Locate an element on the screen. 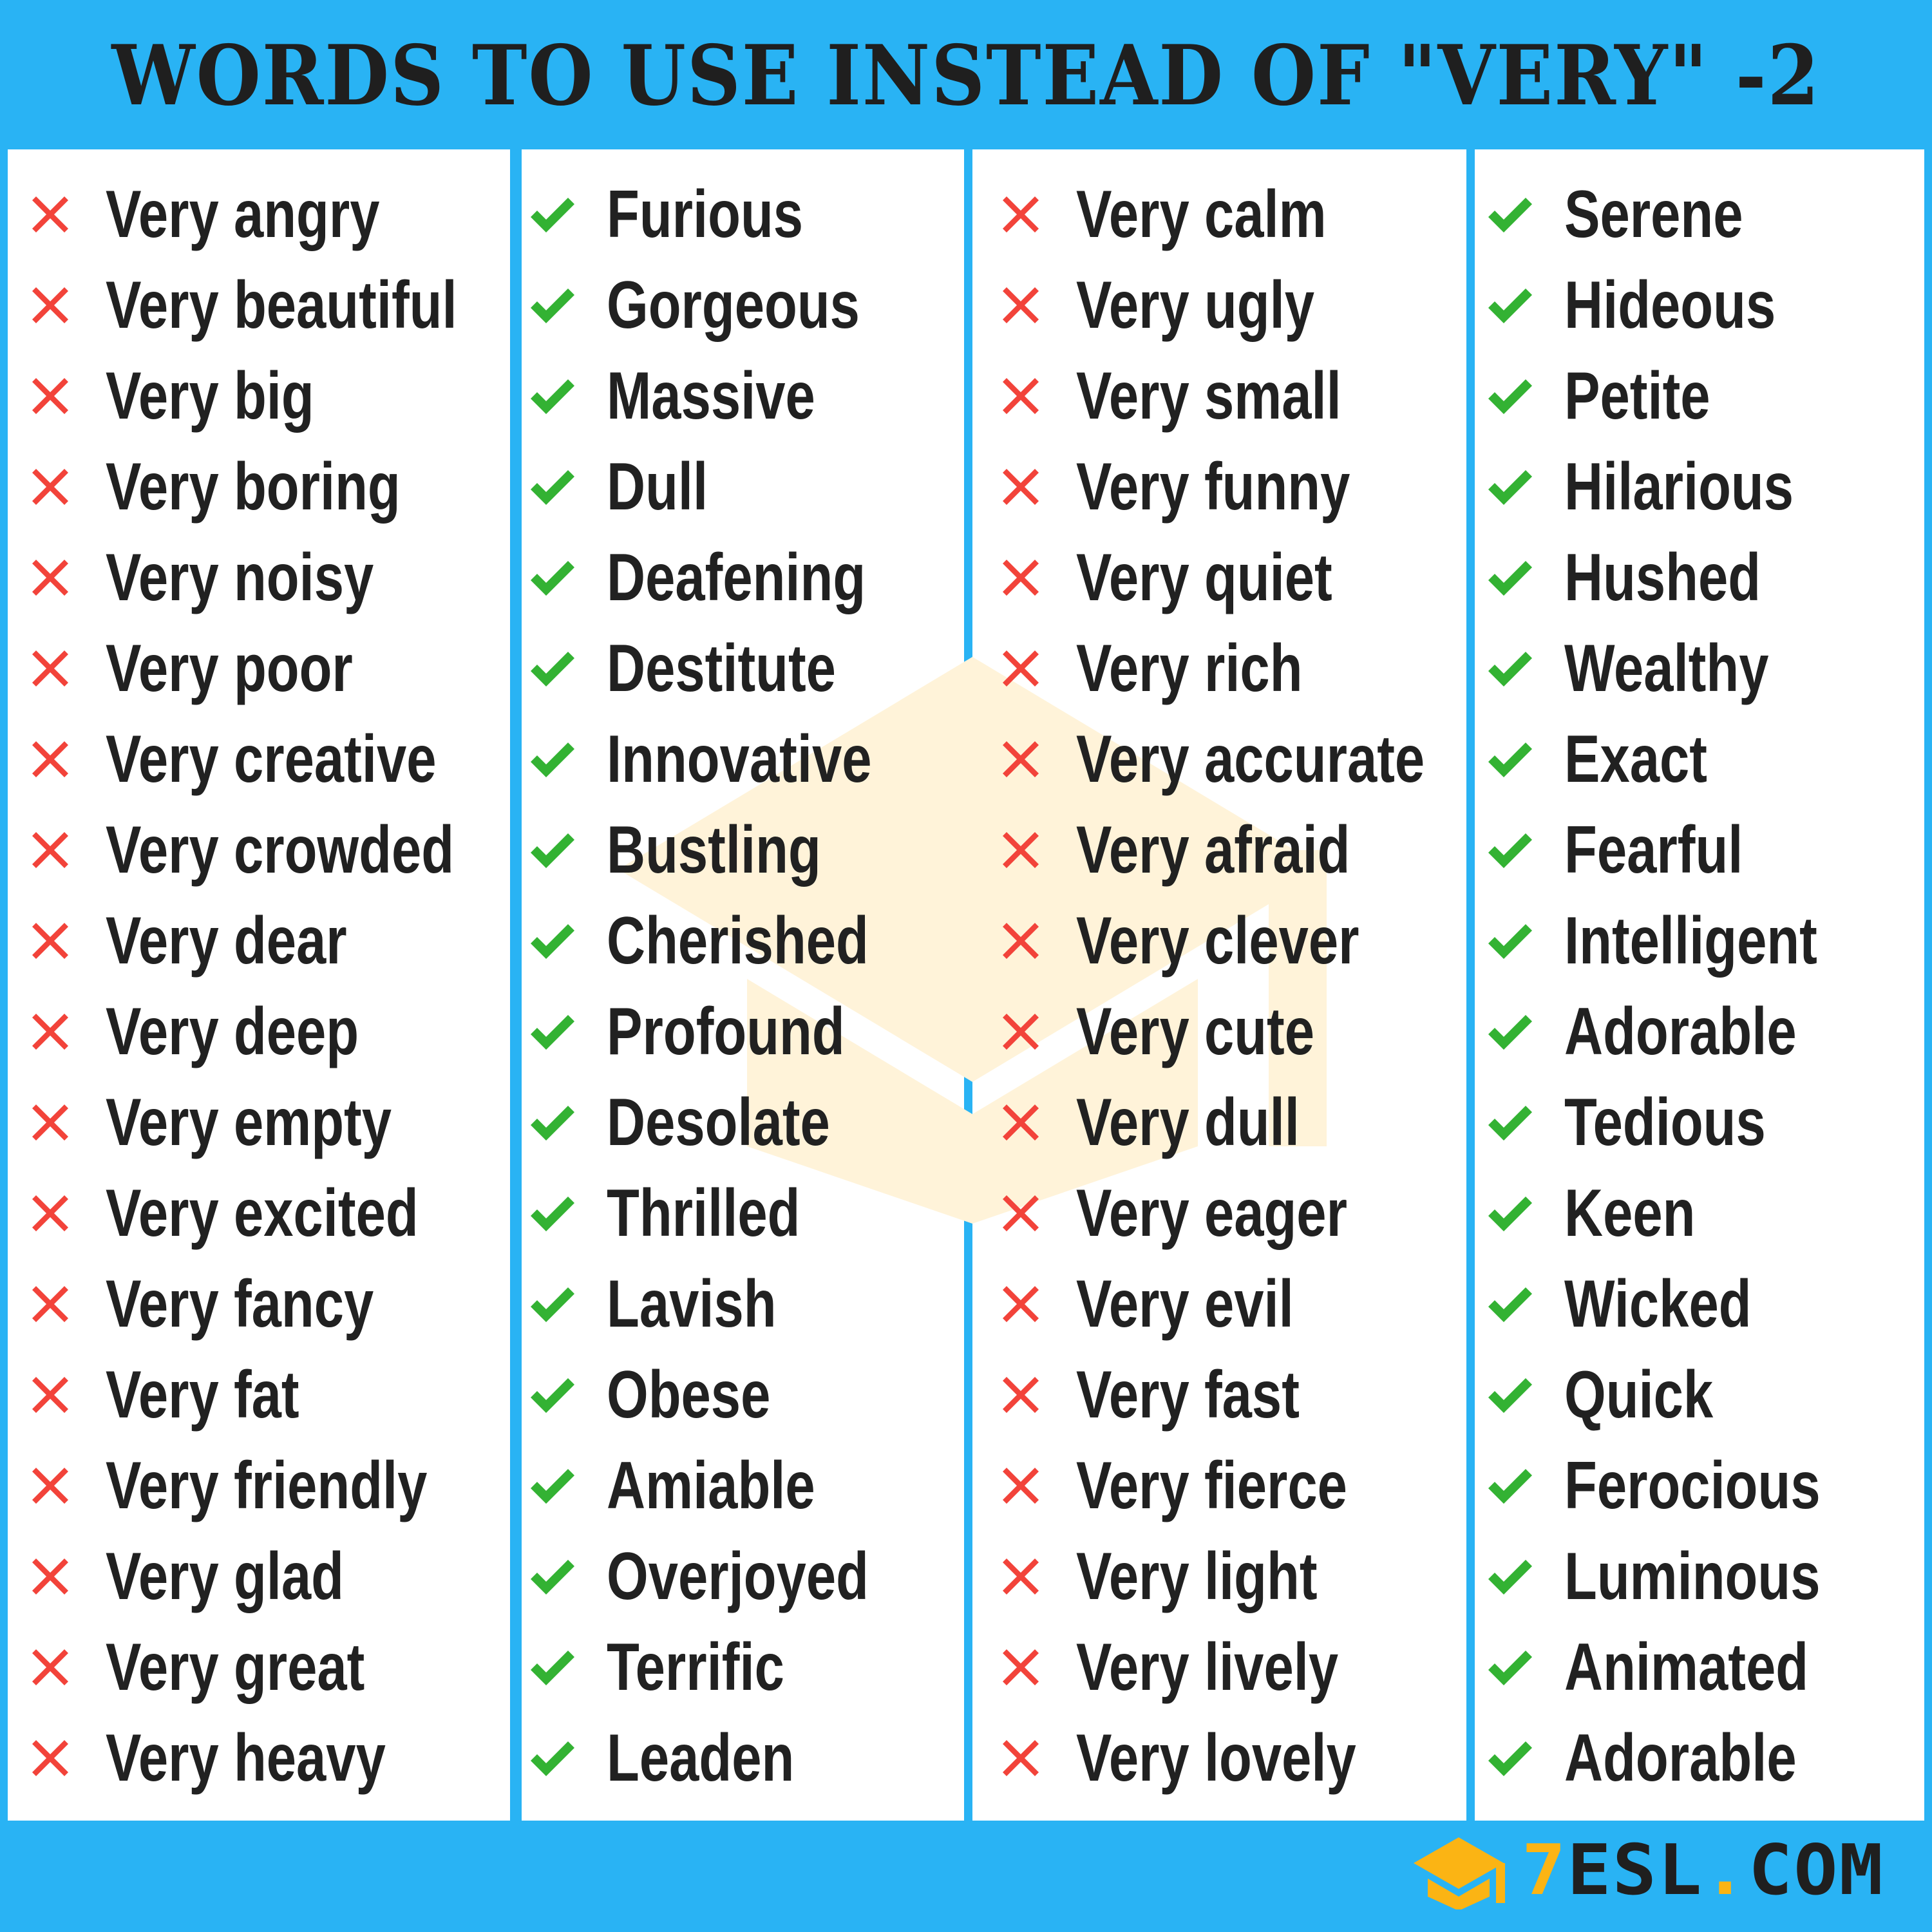 The height and width of the screenshot is (1932, 1932). wrong-usage-item: Very dear is located at coordinates (285, 941).